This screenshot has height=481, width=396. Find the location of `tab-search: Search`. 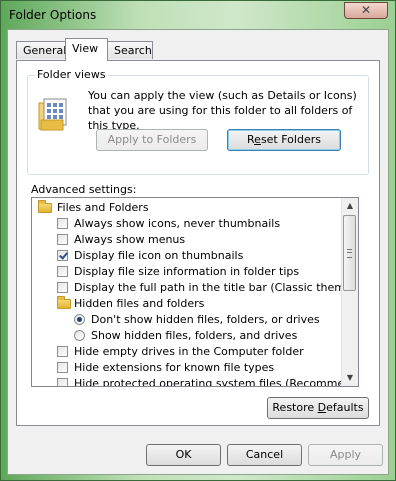

tab-search: Search is located at coordinates (130, 50).